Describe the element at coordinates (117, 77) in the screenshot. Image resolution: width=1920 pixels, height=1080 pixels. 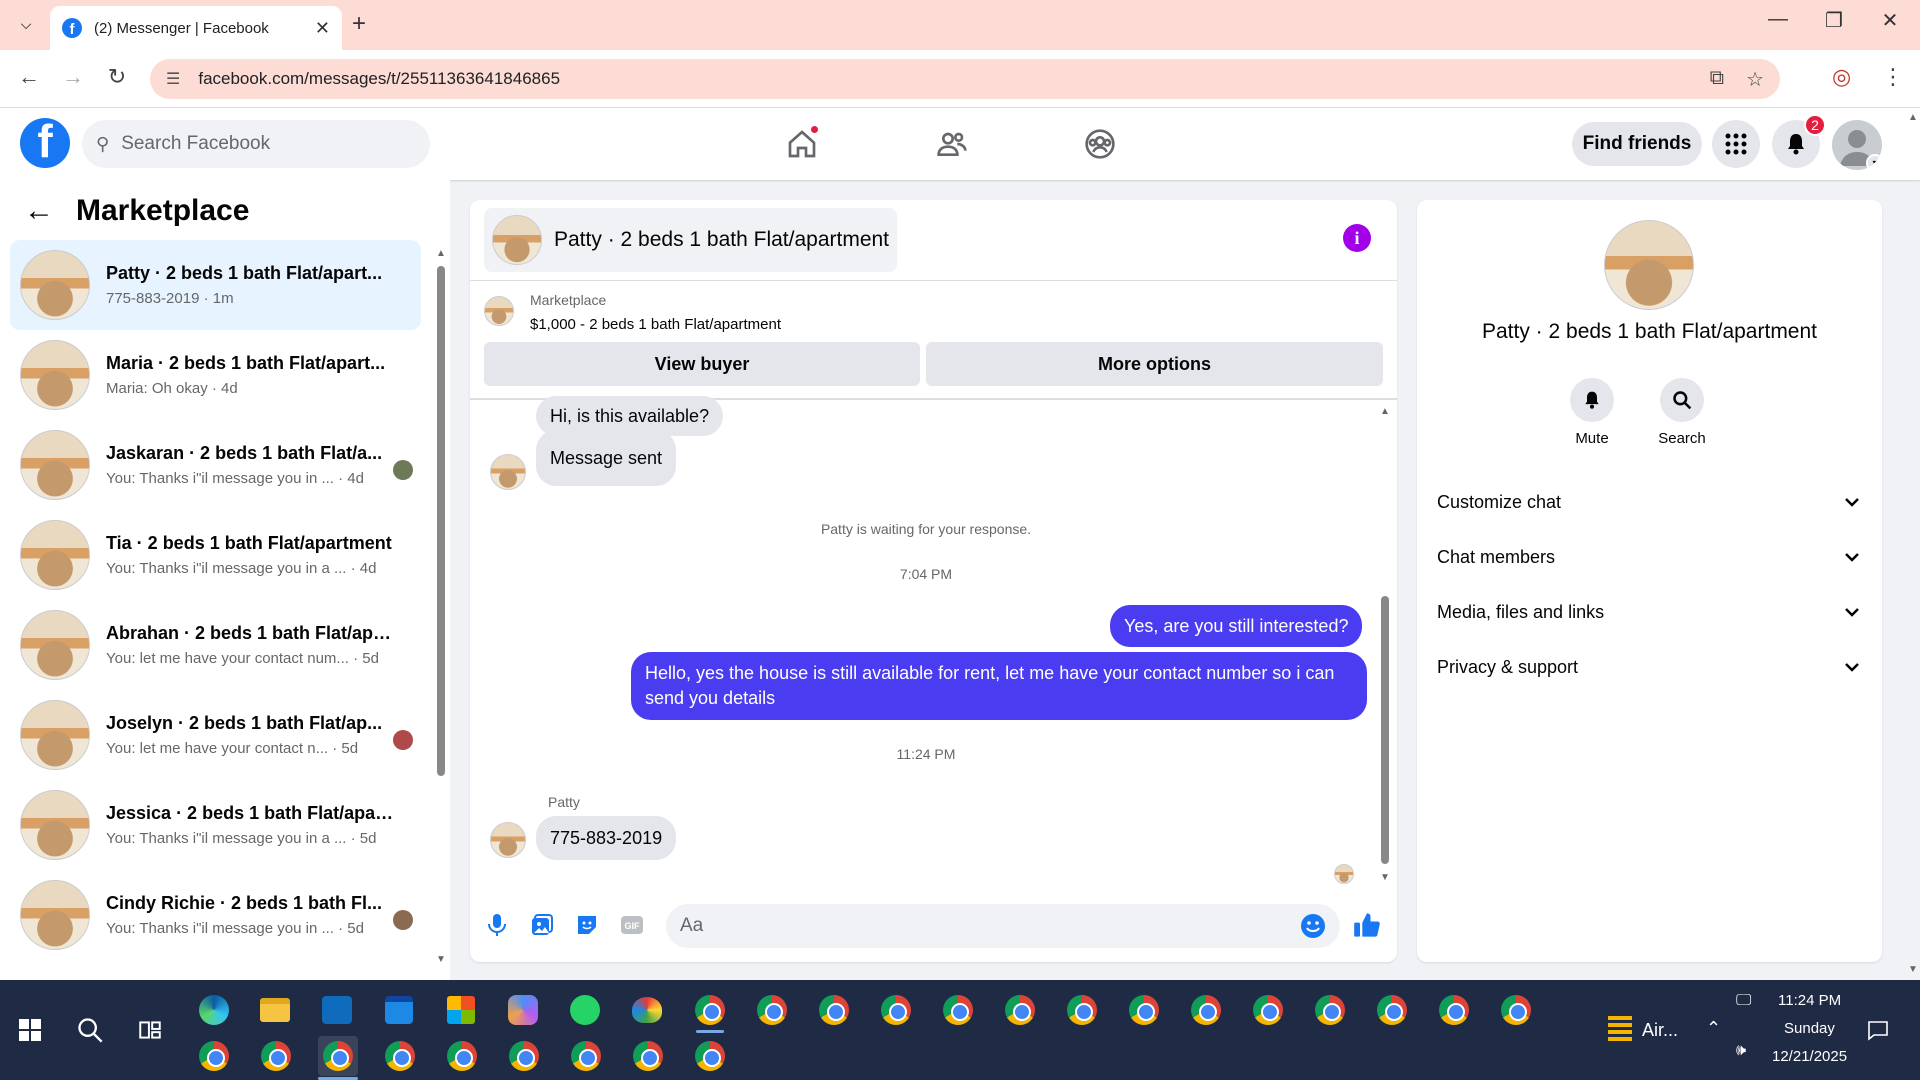
I see `reload-icon: ↻` at that location.